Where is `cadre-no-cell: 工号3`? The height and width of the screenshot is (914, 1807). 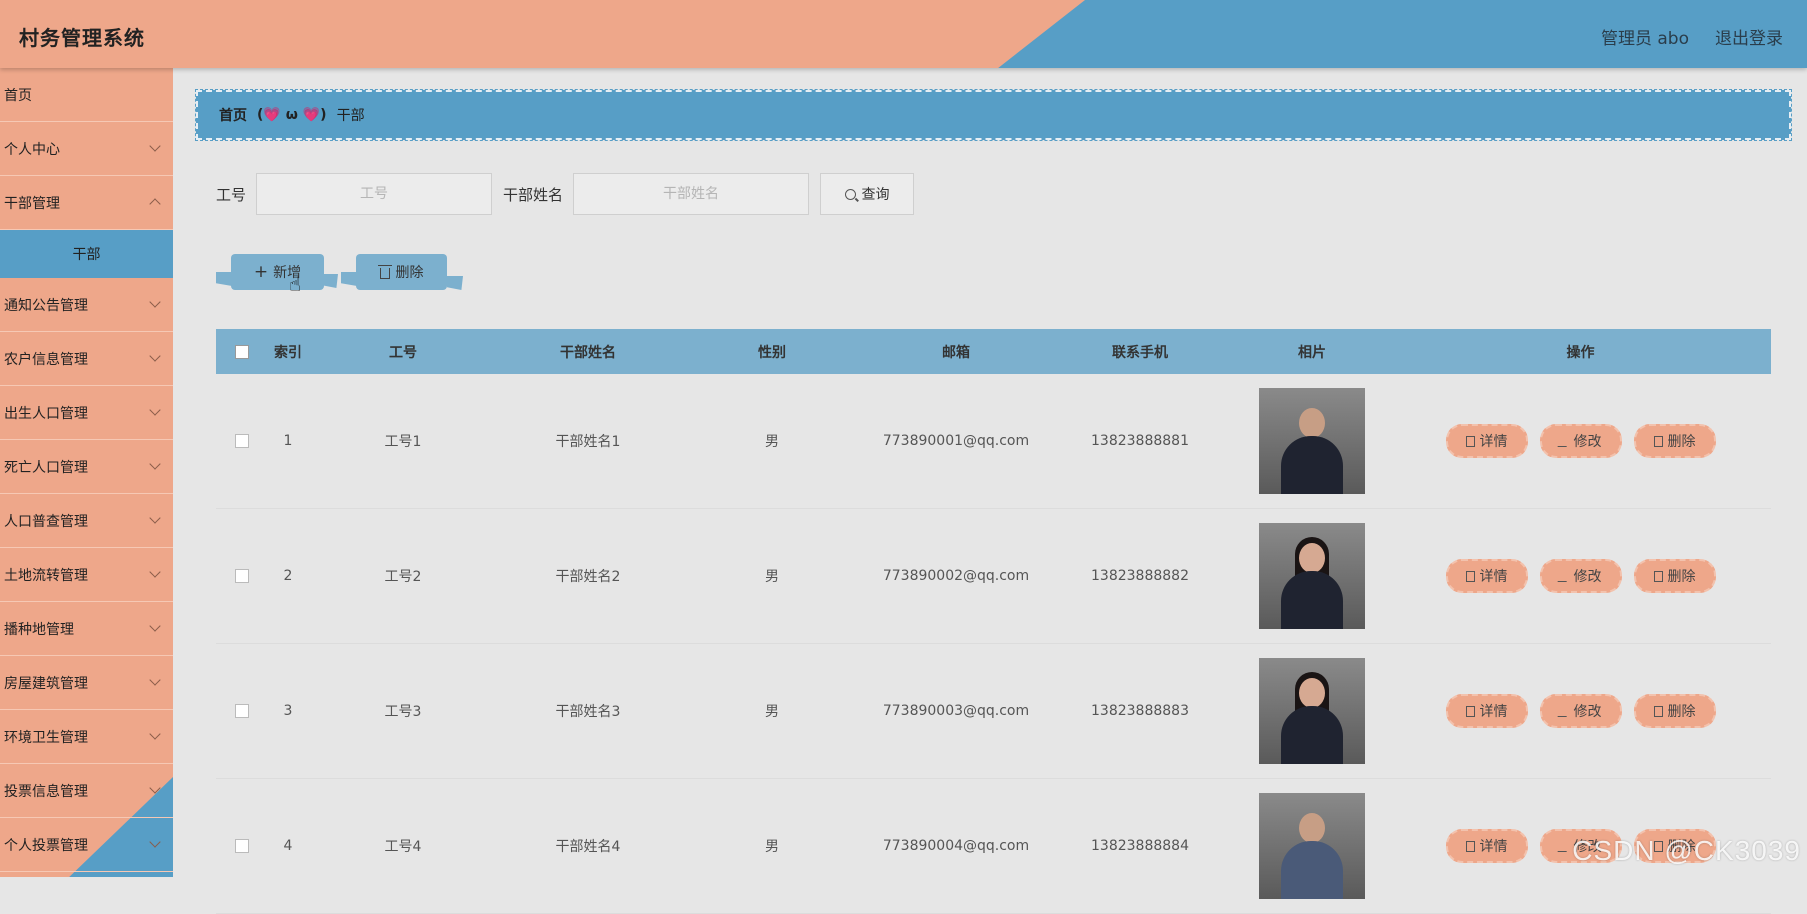
cadre-no-cell: 工号3 is located at coordinates (403, 711).